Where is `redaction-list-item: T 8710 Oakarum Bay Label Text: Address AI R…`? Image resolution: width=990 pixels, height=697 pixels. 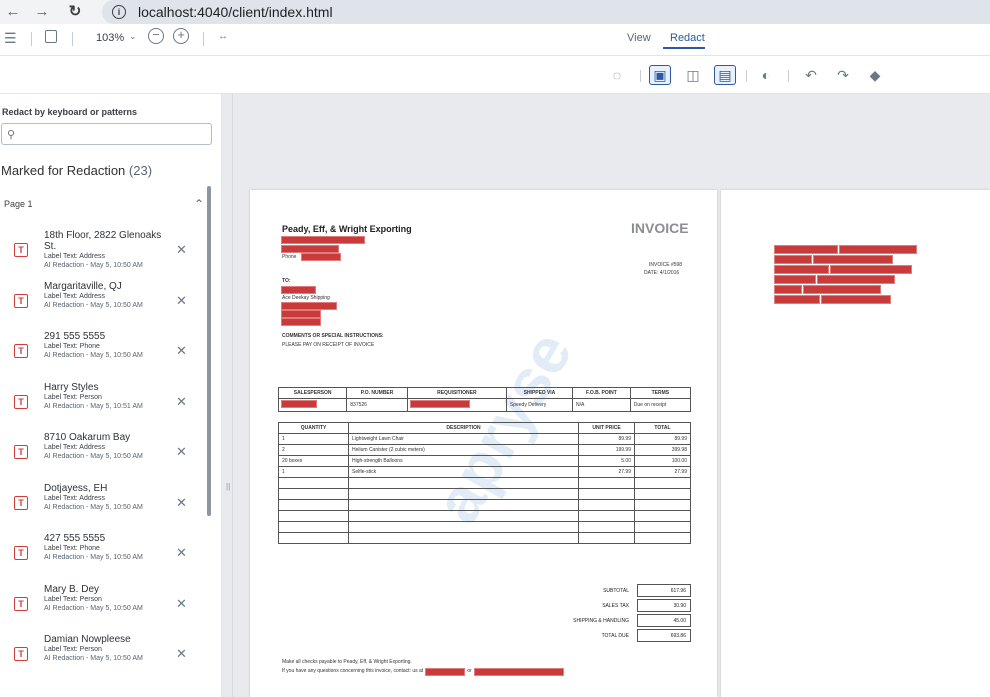 redaction-list-item: T 8710 Oakarum Bay Label Text: Address AI R… is located at coordinates (102, 457).